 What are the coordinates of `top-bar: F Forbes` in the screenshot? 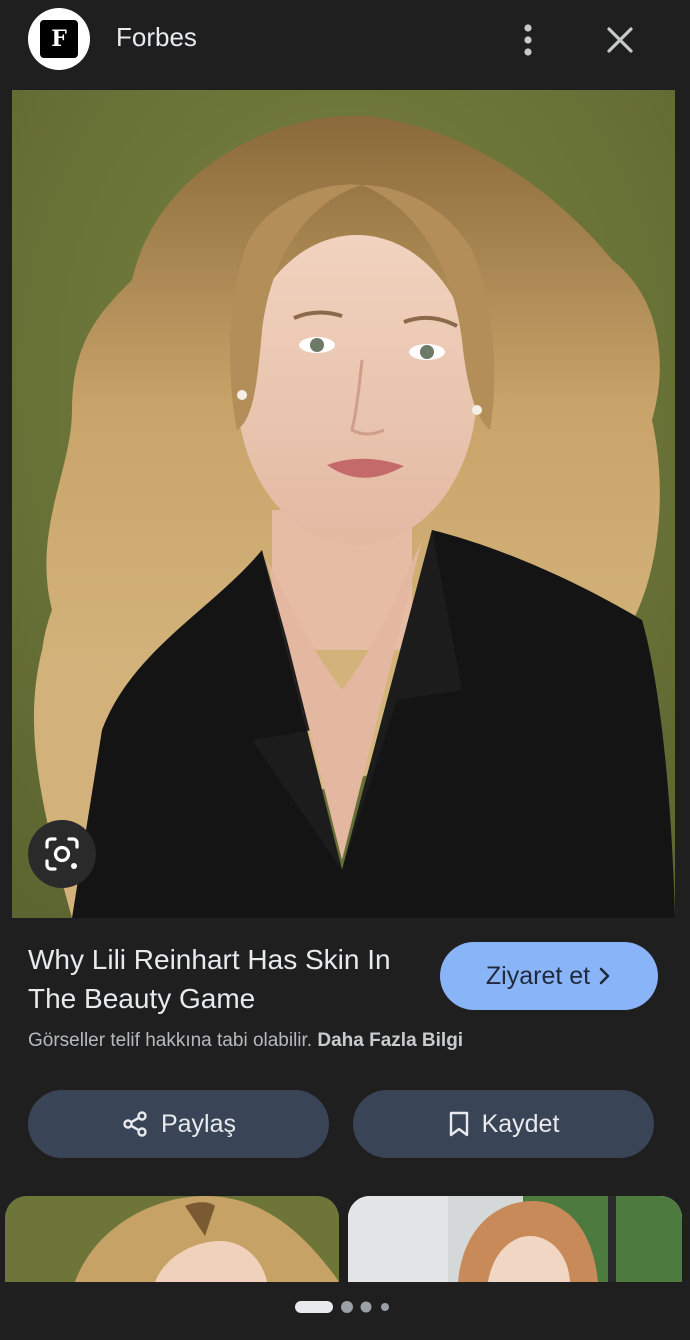 It's located at (345, 44).